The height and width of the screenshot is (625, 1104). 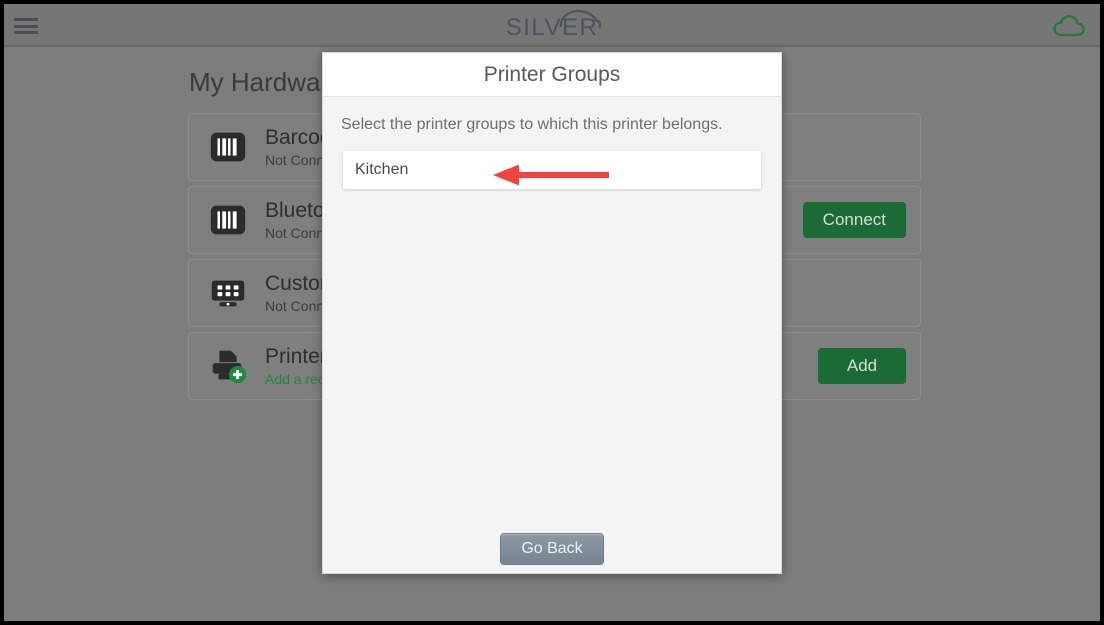 I want to click on dialog-footer: Go Back, so click(x=552, y=549).